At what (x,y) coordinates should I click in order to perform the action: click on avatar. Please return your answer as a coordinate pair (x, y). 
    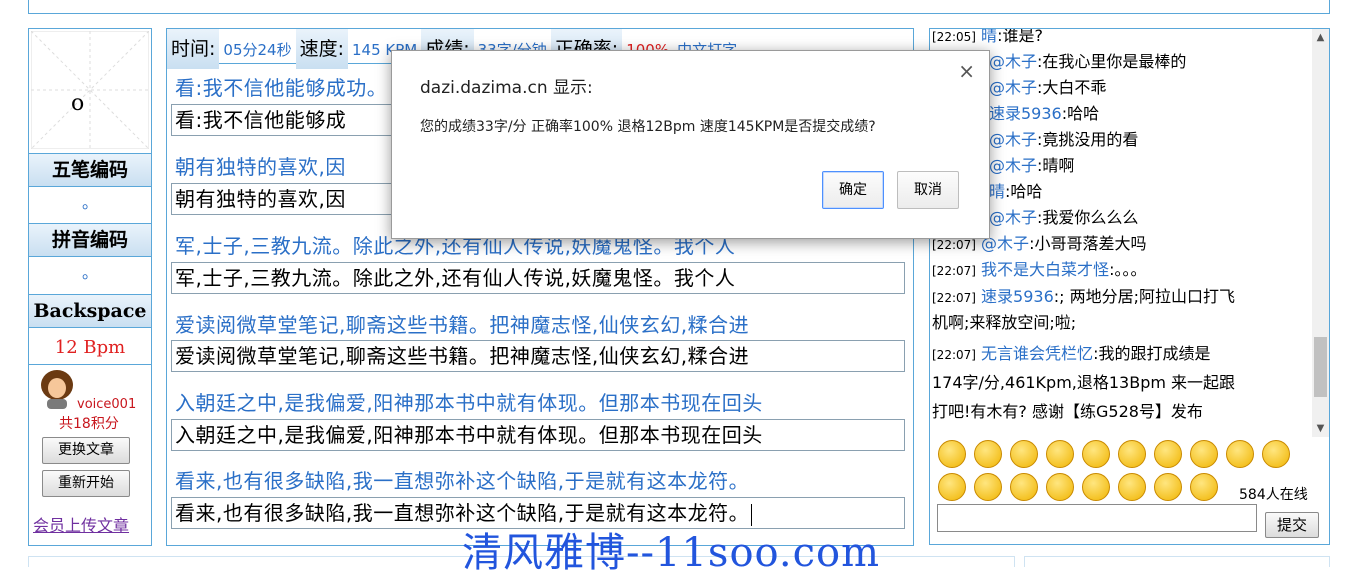
    Looking at the image, I should click on (57, 389).